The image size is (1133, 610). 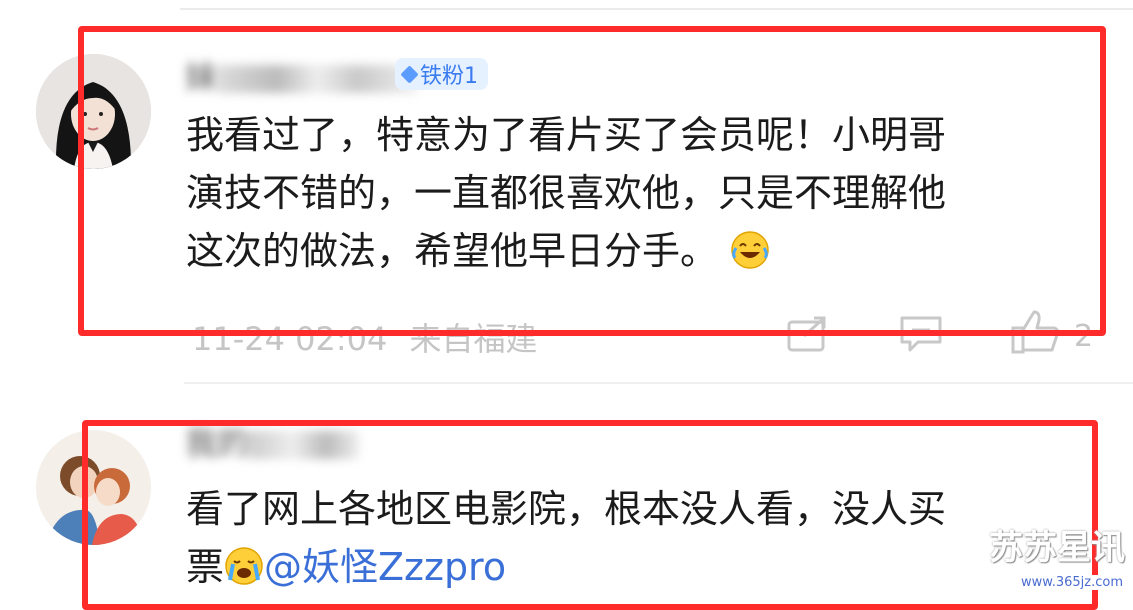 I want to click on avatar-portrait-icon, so click(x=93, y=111).